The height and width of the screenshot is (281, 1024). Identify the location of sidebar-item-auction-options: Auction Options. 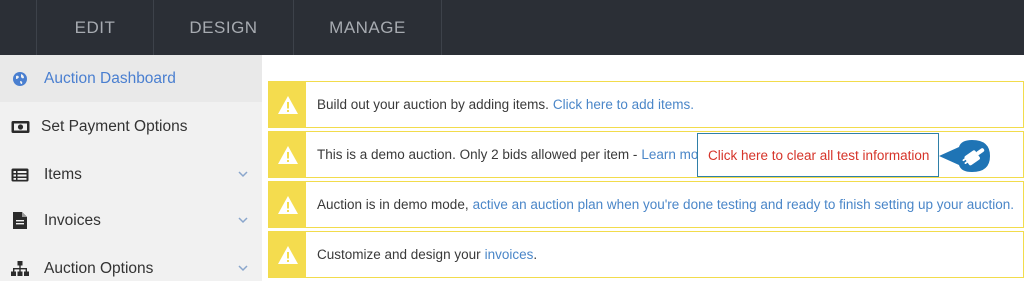
(131, 263).